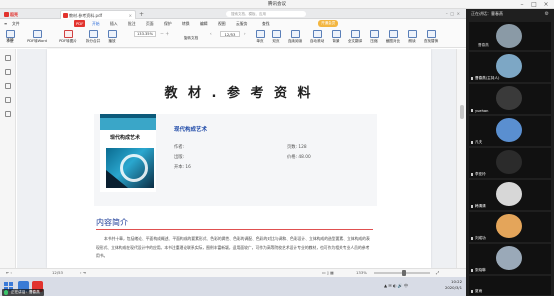 Image resolution: width=554 pixels, height=296 pixels. Describe the element at coordinates (328, 23) in the screenshot. I see `member-badge: 开通会员` at that location.